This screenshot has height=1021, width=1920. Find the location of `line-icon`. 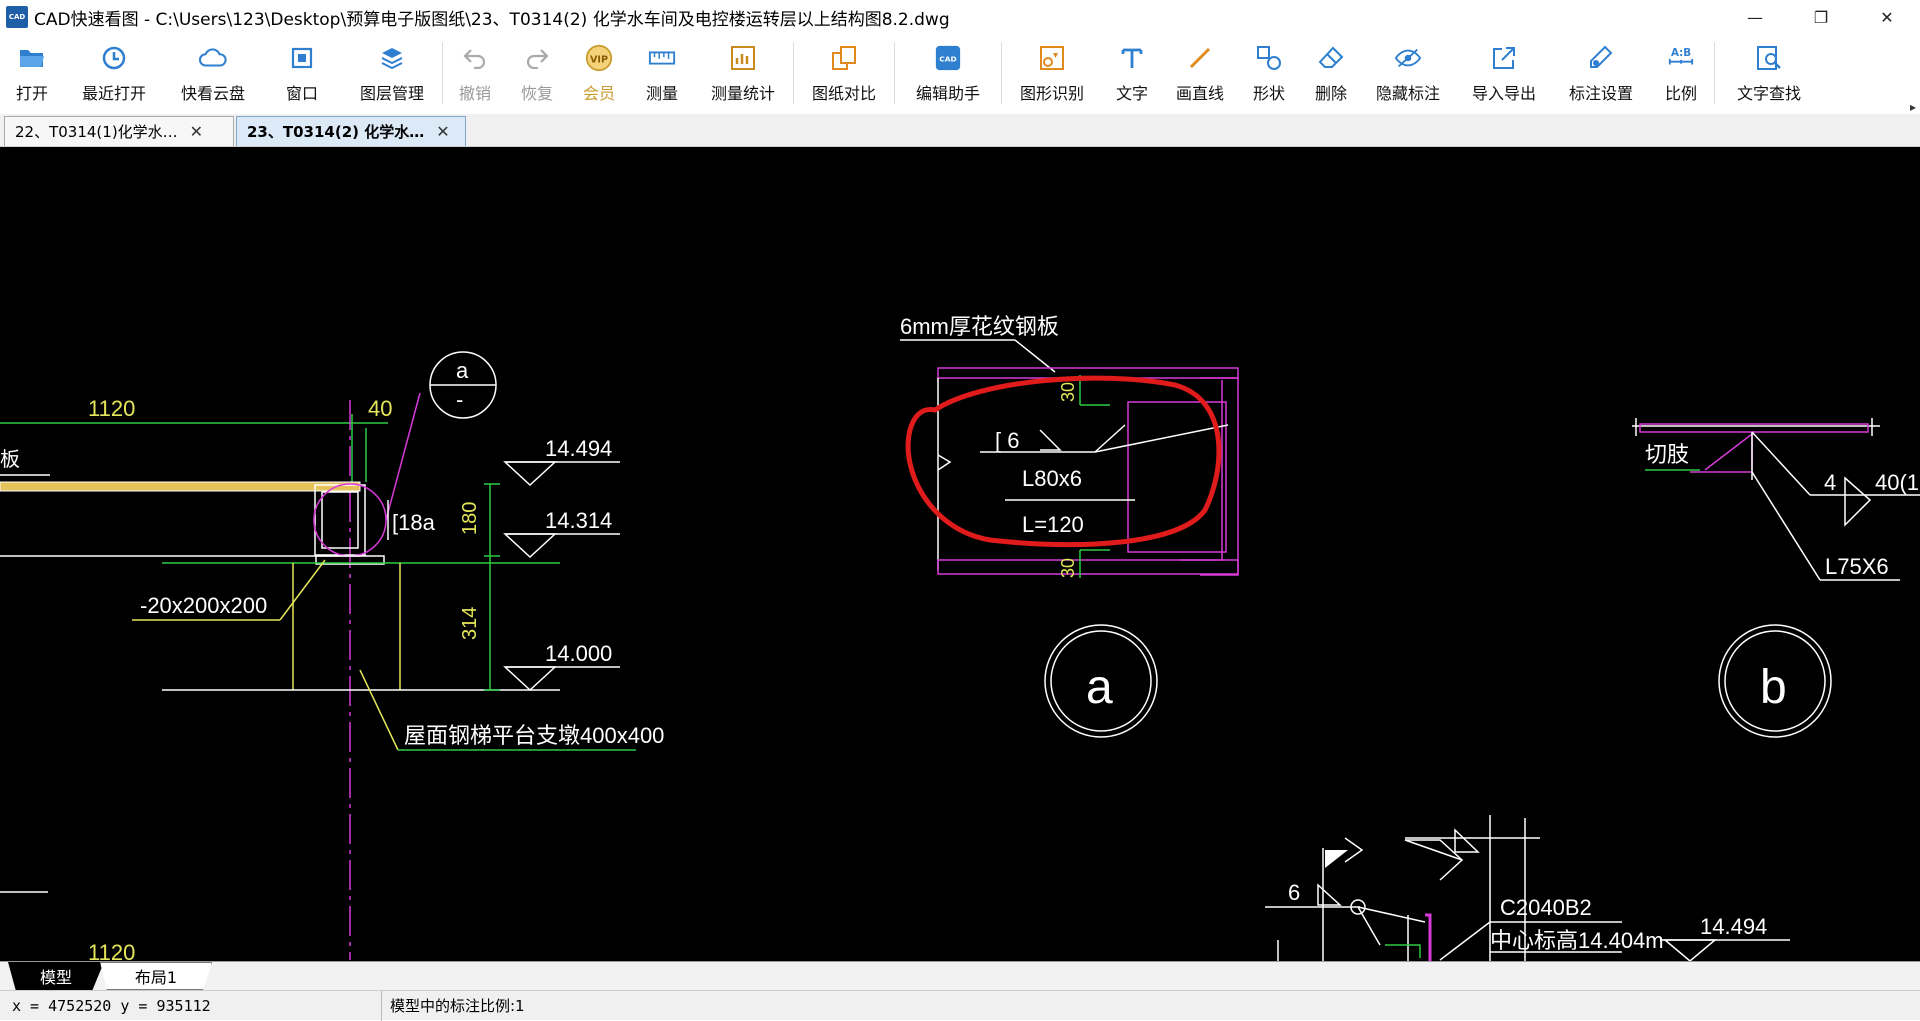

line-icon is located at coordinates (1200, 58).